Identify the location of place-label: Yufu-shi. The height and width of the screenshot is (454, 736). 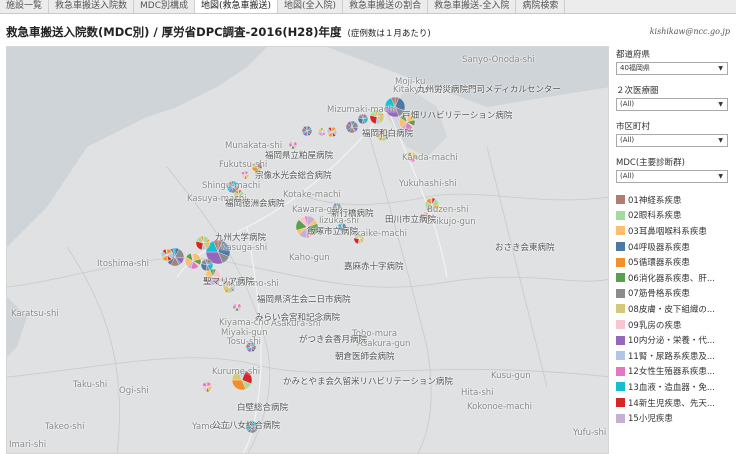
(590, 433).